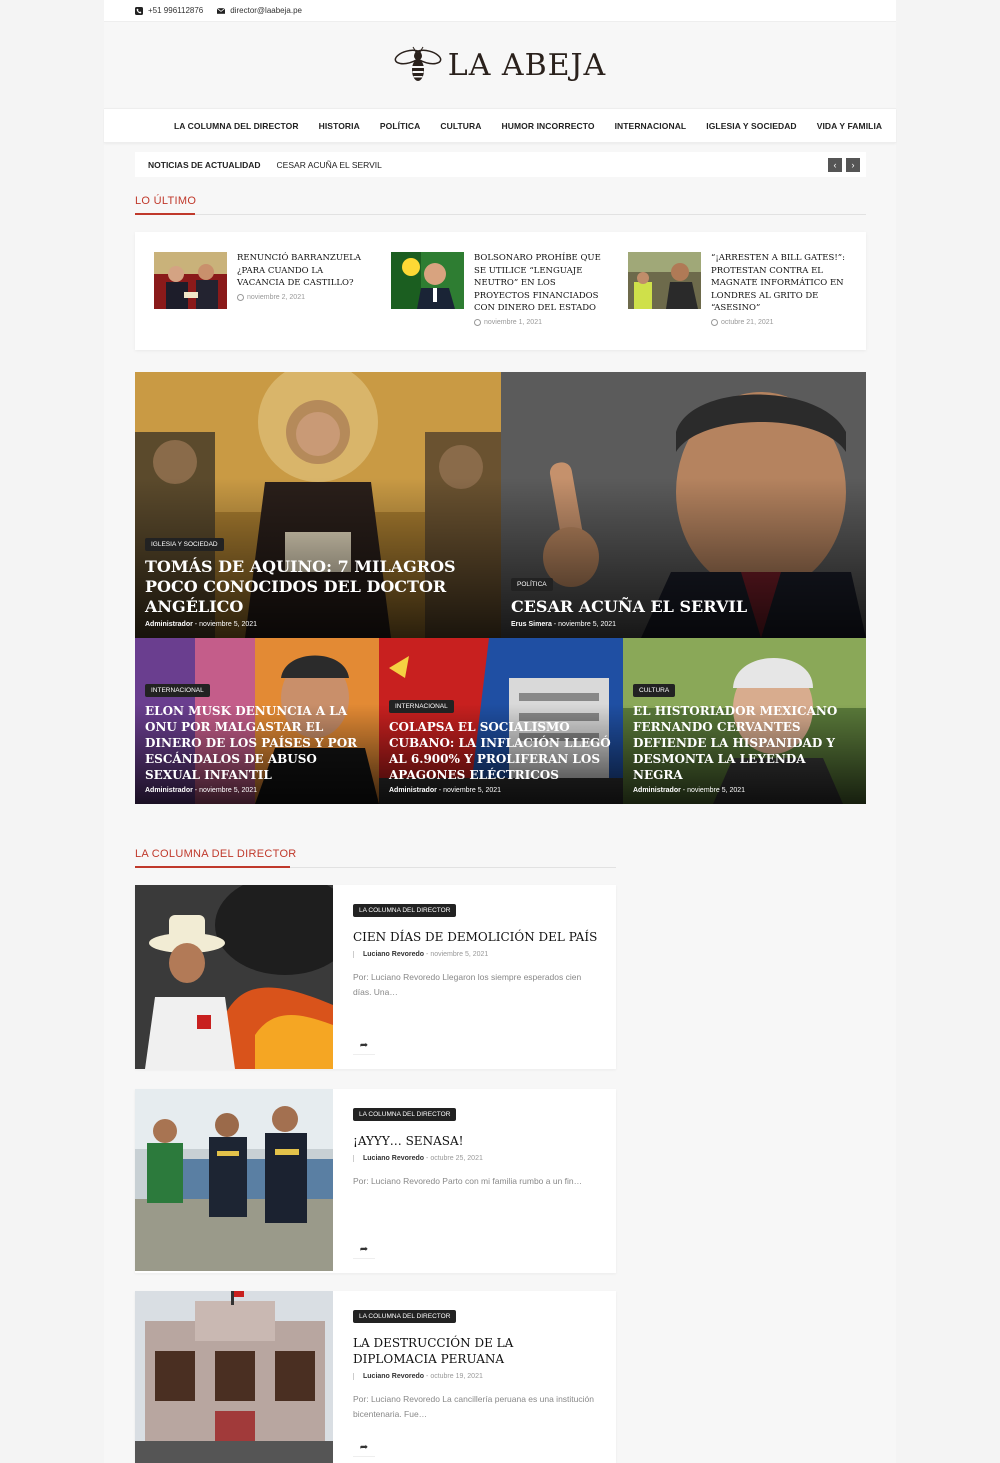 The height and width of the screenshot is (1463, 1000). Describe the element at coordinates (266, 10) in the screenshot. I see `email-text: director@laabeja.pe` at that location.